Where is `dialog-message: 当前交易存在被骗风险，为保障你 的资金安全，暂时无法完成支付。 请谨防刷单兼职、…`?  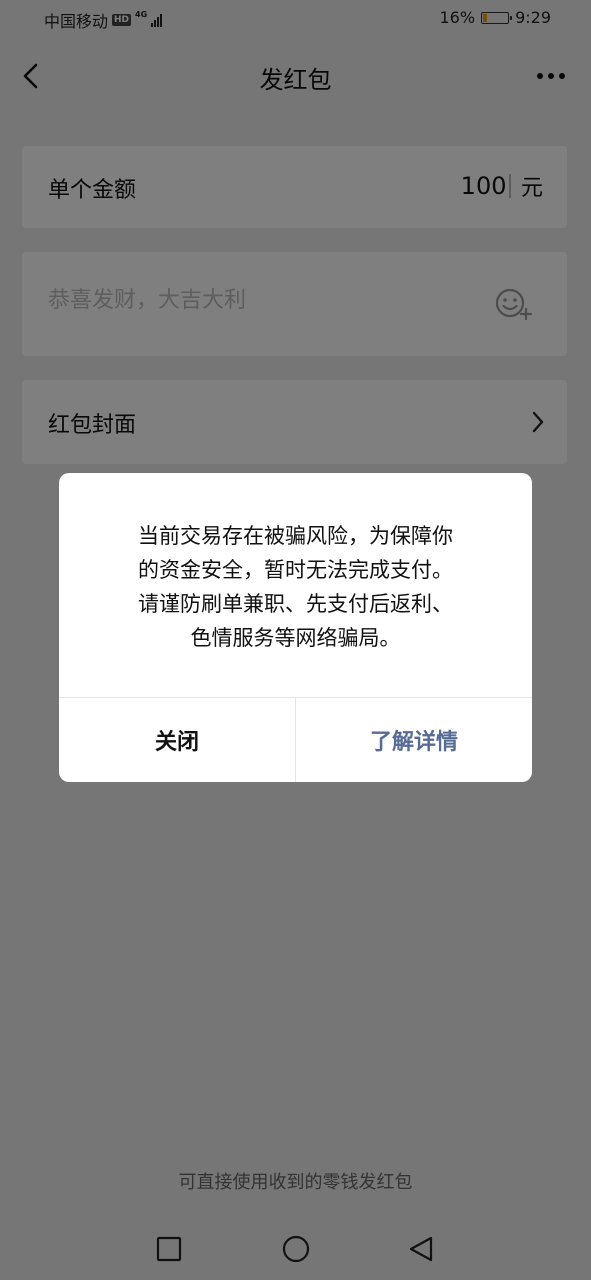 dialog-message: 当前交易存在被骗风险，为保障你 的资金安全，暂时无法完成支付。 请谨防刷单兼职、… is located at coordinates (295, 587).